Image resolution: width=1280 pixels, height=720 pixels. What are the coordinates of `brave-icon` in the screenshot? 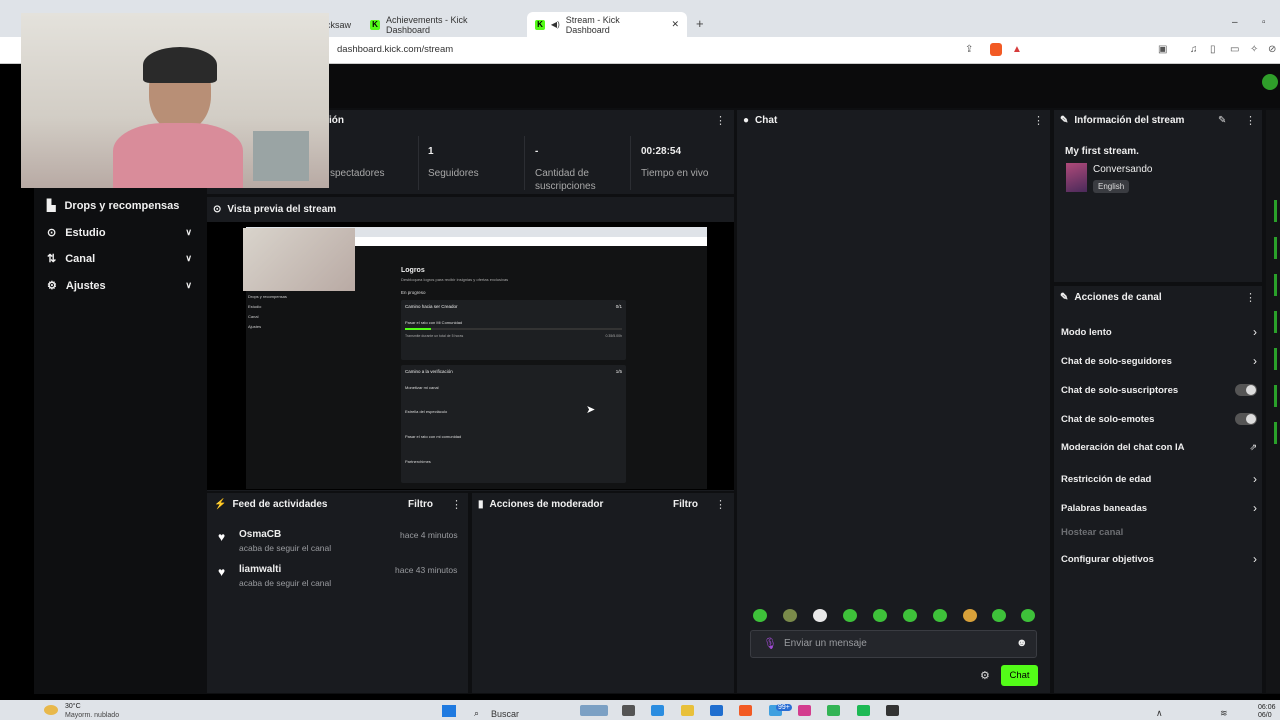 It's located at (745, 710).